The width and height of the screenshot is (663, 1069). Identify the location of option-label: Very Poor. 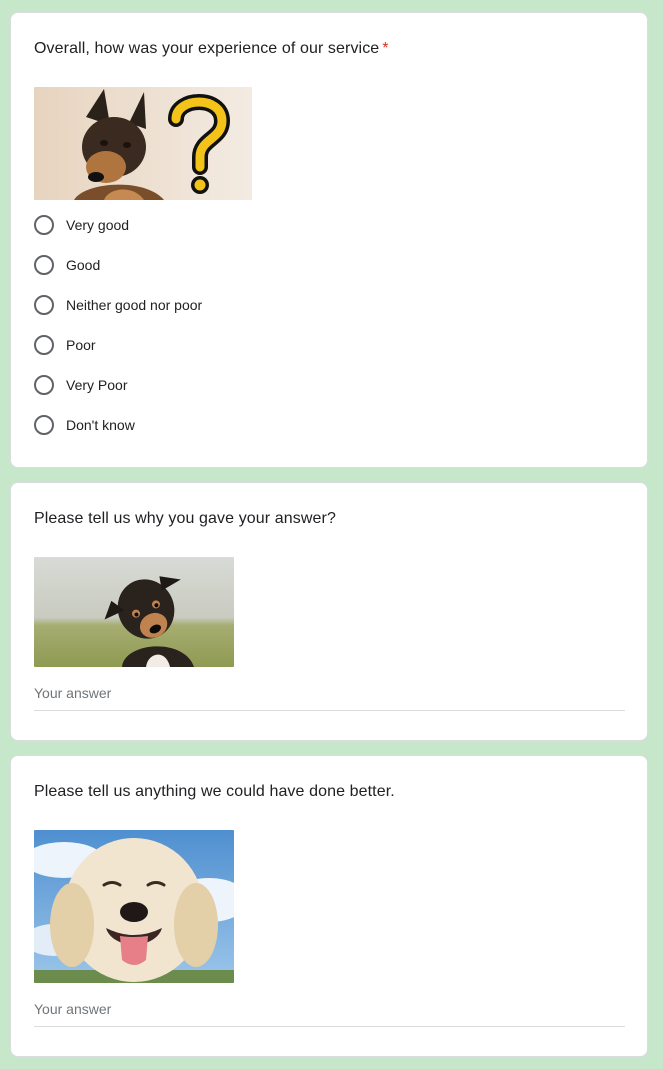
(97, 385).